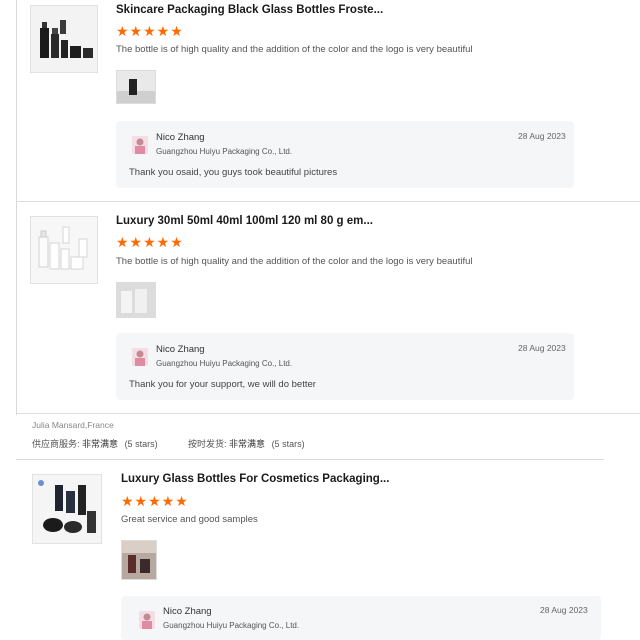 The height and width of the screenshot is (640, 640). Describe the element at coordinates (207, 444) in the screenshot. I see `ontime-label: 按时发货:` at that location.